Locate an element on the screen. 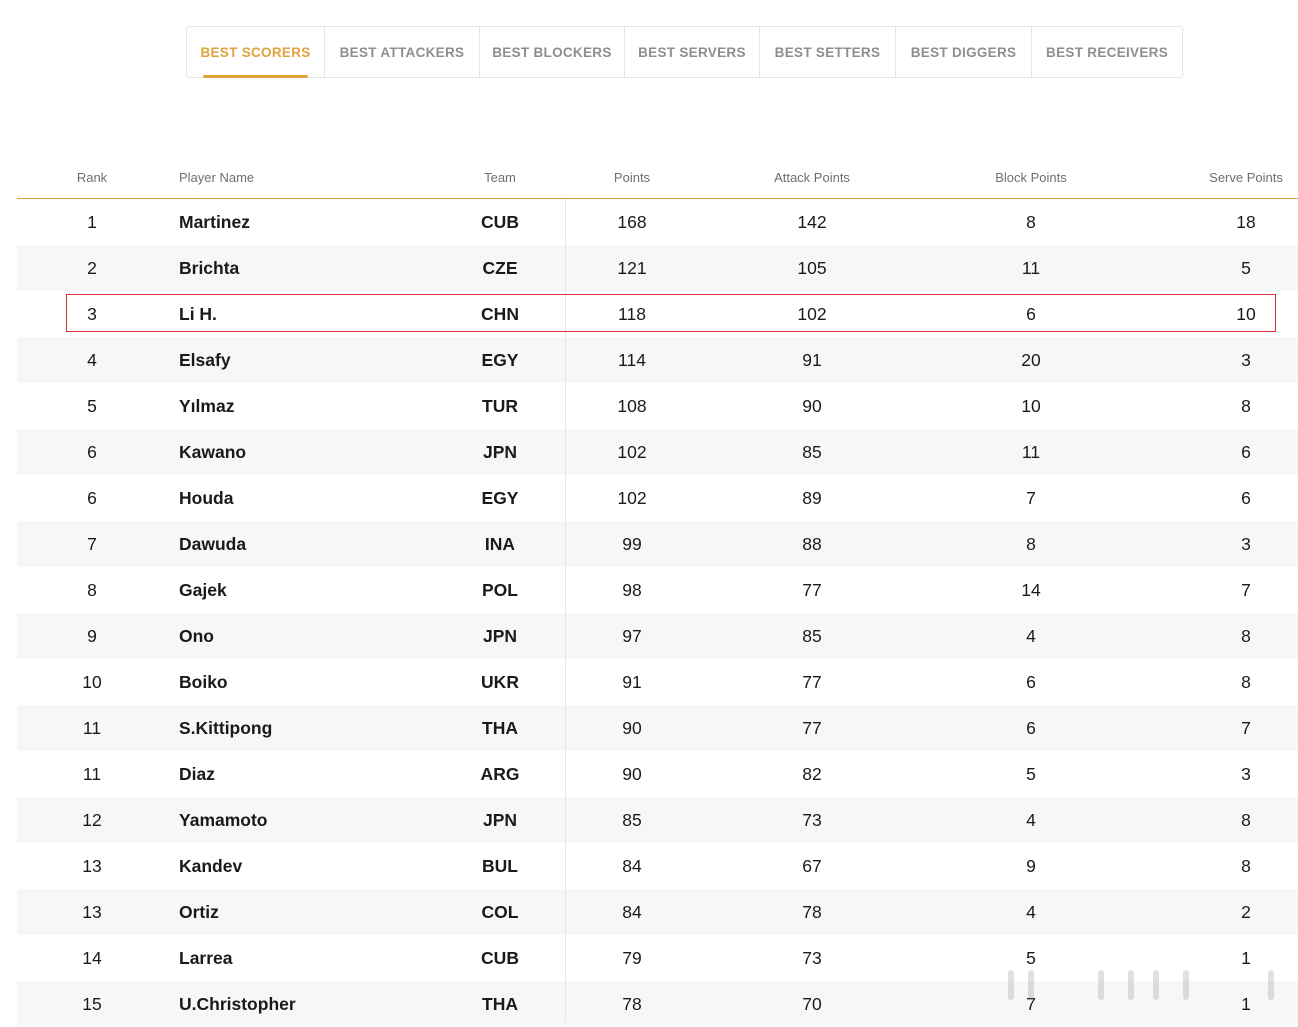 Image resolution: width=1298 pixels, height=1027 pixels. attack-points-cell: 82 is located at coordinates (812, 774).